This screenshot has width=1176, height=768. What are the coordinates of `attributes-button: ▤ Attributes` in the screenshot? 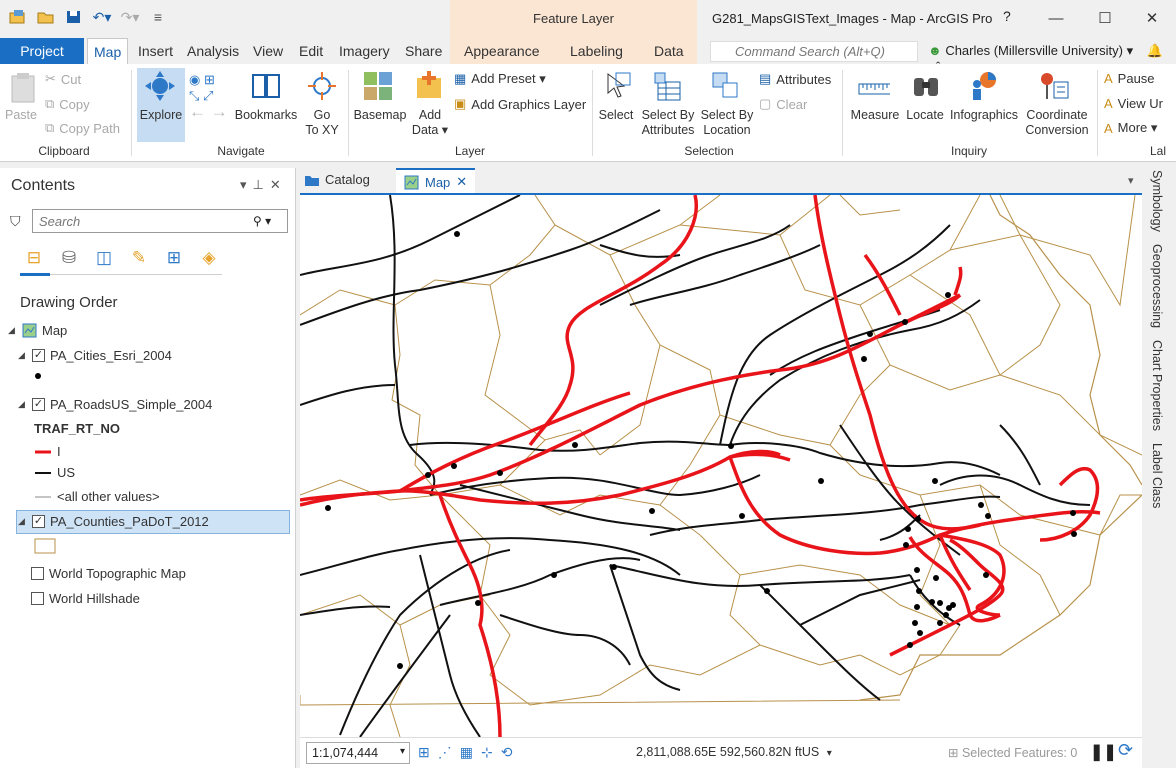 It's located at (795, 79).